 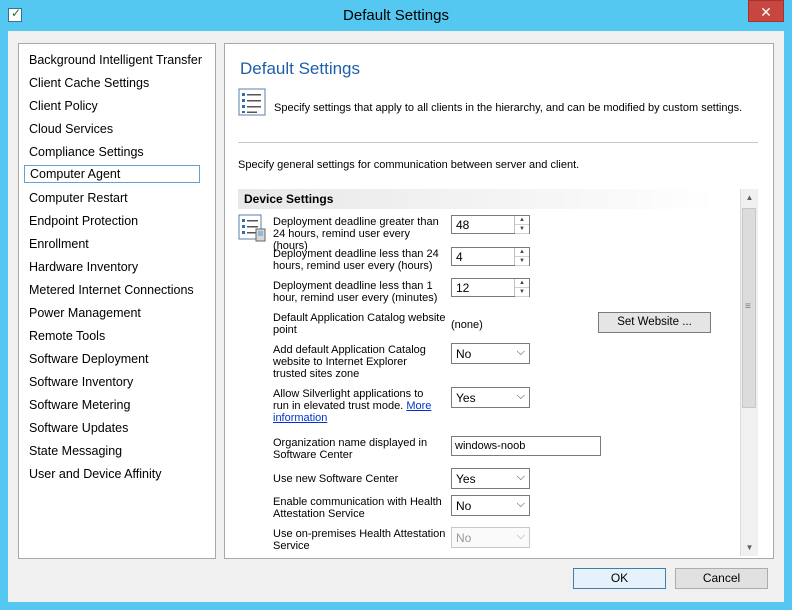 What do you see at coordinates (463, 225) in the screenshot?
I see `deadline-gt24-value: 48` at bounding box center [463, 225].